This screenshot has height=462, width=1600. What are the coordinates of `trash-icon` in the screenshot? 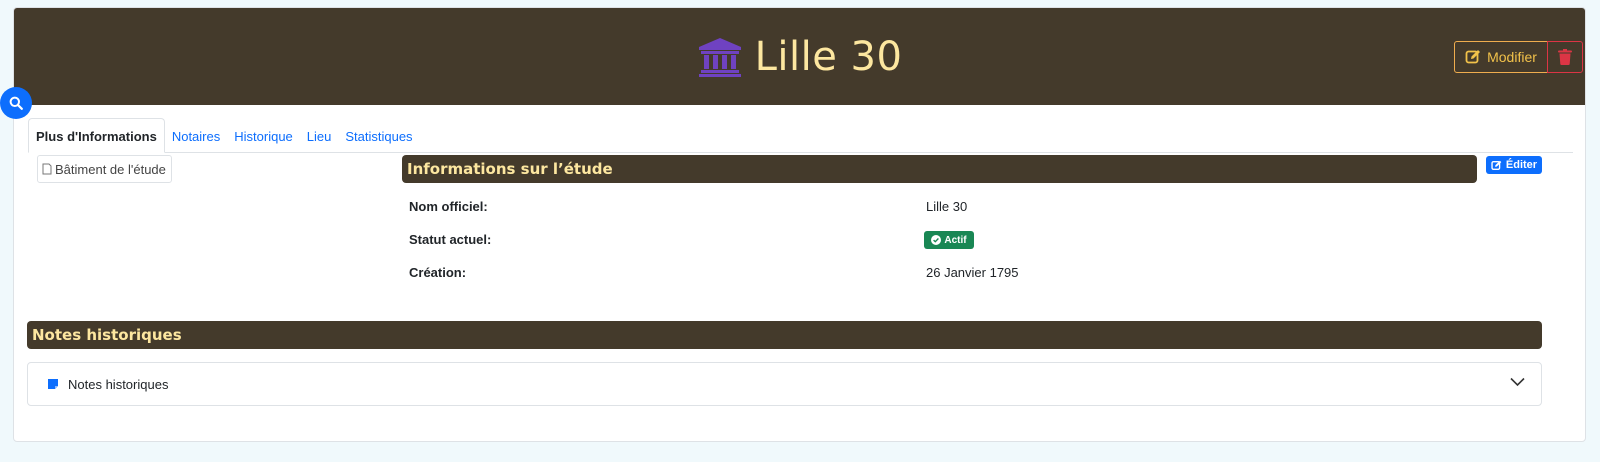 It's located at (1565, 57).